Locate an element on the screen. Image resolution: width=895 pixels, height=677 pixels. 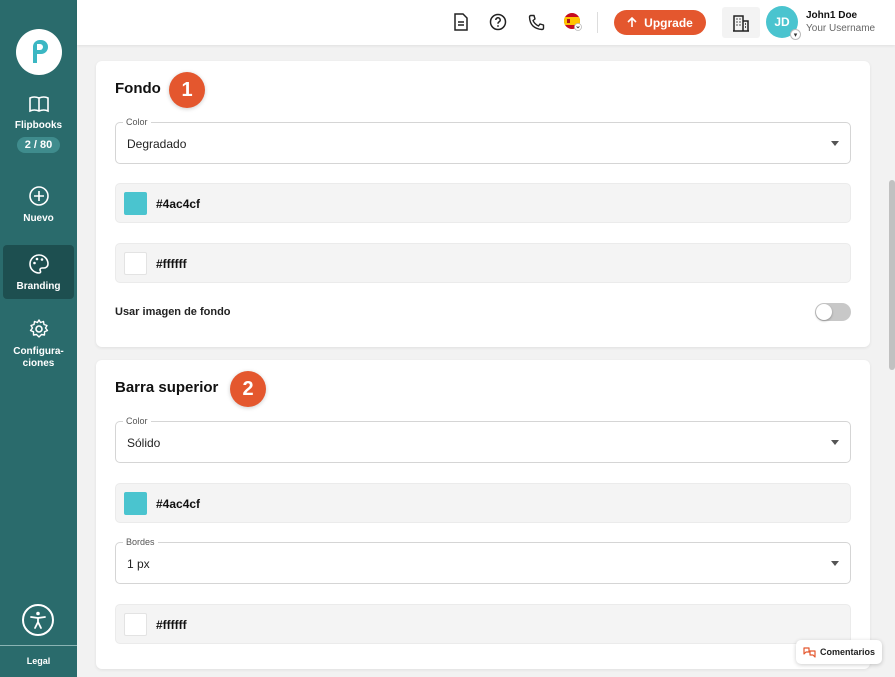
plus-circle-icon is located at coordinates (38, 196).